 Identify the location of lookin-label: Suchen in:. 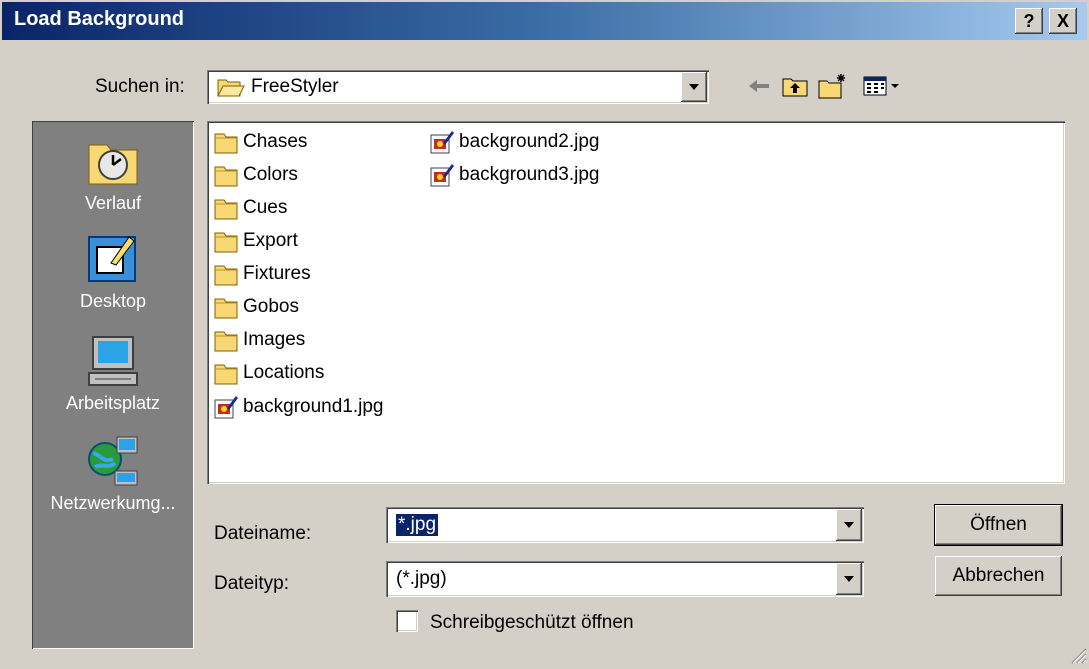
(140, 86).